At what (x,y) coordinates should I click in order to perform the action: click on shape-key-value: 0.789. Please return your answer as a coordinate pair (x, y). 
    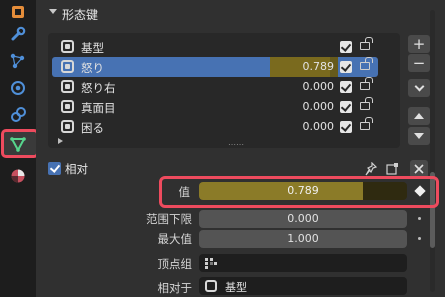
    Looking at the image, I should click on (298, 66).